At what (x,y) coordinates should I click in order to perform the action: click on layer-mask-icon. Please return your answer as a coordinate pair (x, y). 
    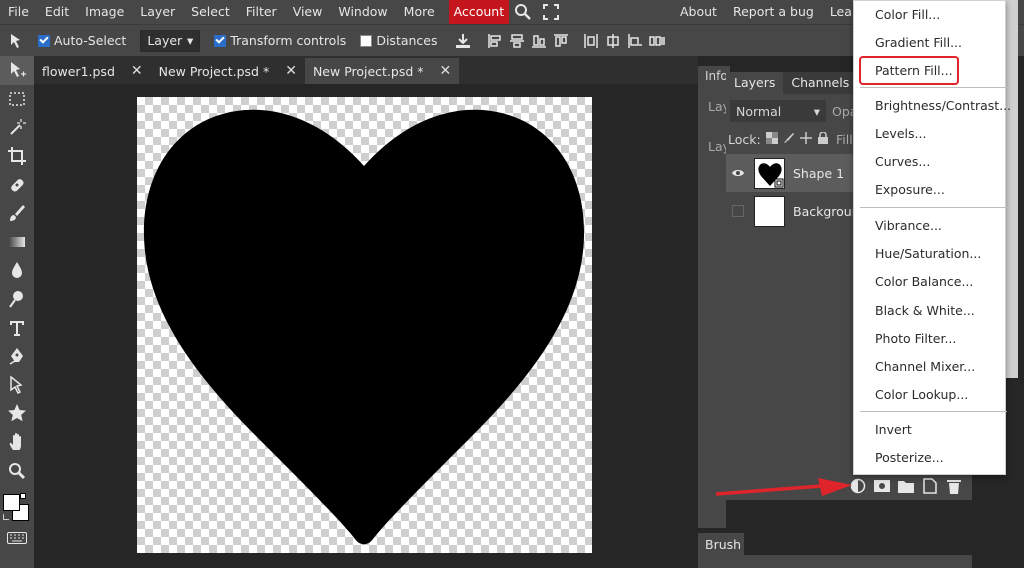
    Looking at the image, I should click on (882, 486).